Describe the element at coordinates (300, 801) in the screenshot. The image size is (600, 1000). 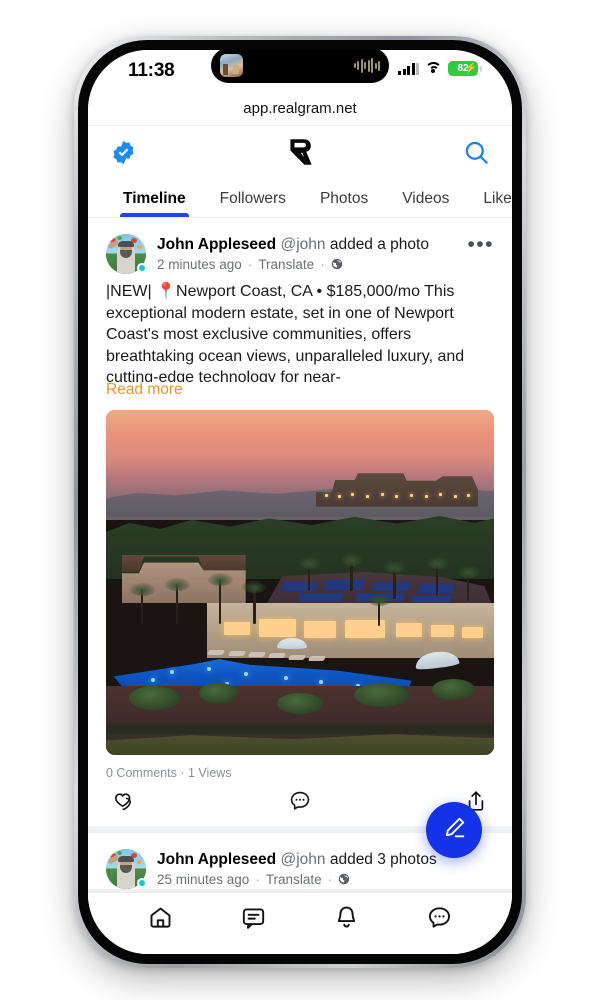
I see `comment-icon` at that location.